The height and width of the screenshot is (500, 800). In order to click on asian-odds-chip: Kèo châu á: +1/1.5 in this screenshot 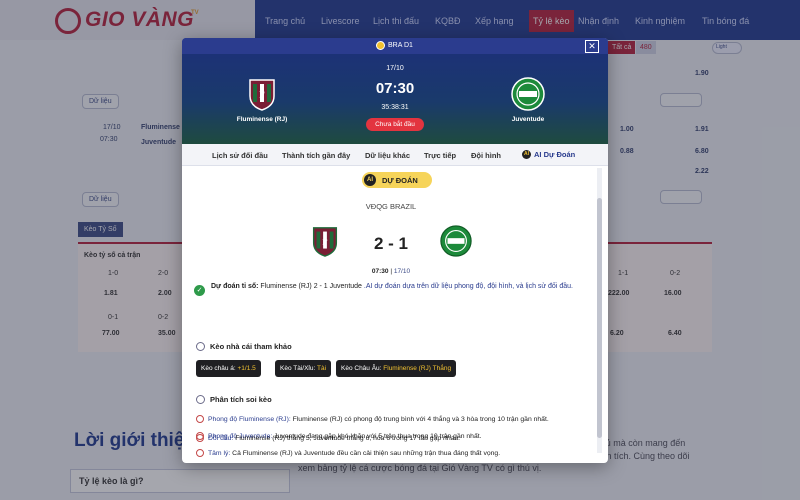, I will do `click(228, 368)`.